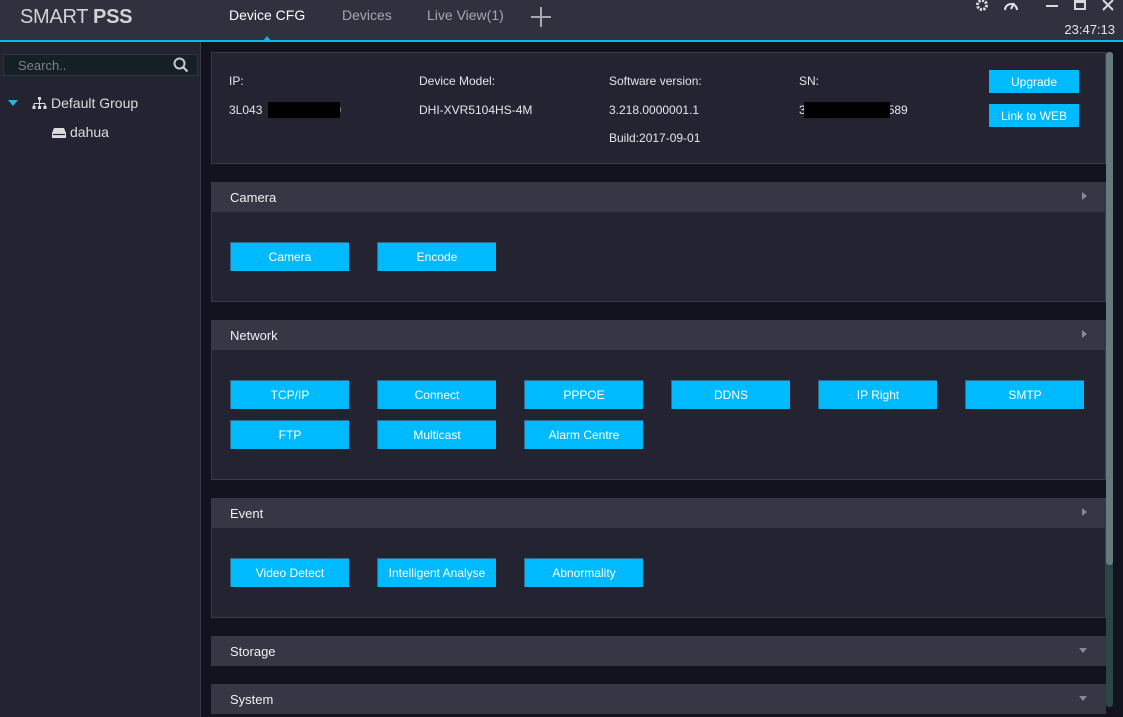  What do you see at coordinates (658, 651) in the screenshot?
I see `section-header-storage: Storage` at bounding box center [658, 651].